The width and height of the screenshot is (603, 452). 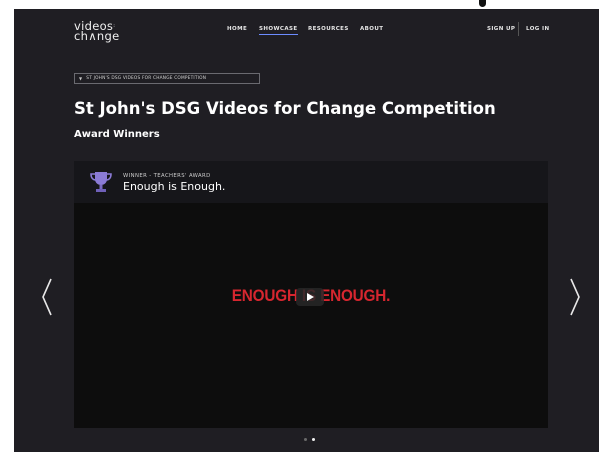 What do you see at coordinates (518, 29) in the screenshot?
I see `nav-divider` at bounding box center [518, 29].